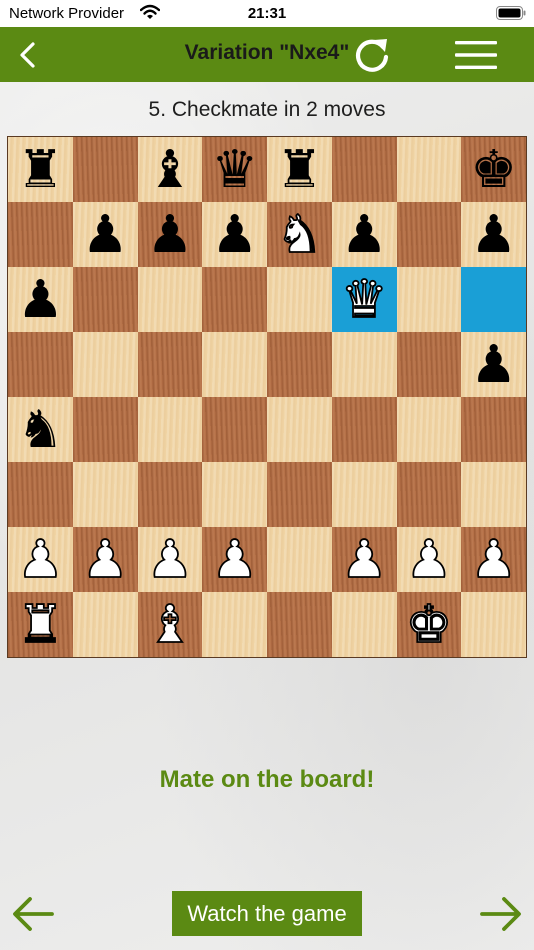 This screenshot has width=534, height=950. I want to click on square-f3, so click(364, 494).